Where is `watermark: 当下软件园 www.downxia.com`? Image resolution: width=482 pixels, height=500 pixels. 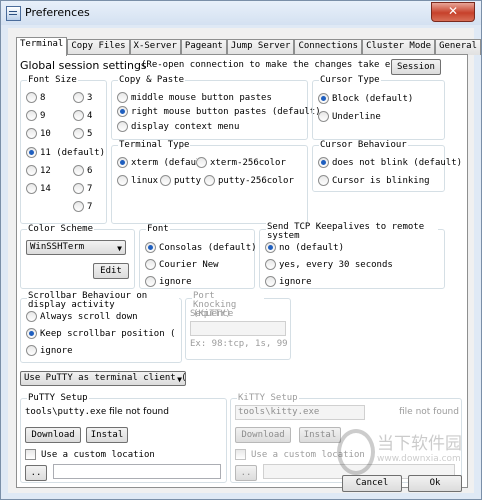
watermark: 当下软件园 www.downxia.com is located at coordinates (399, 453).